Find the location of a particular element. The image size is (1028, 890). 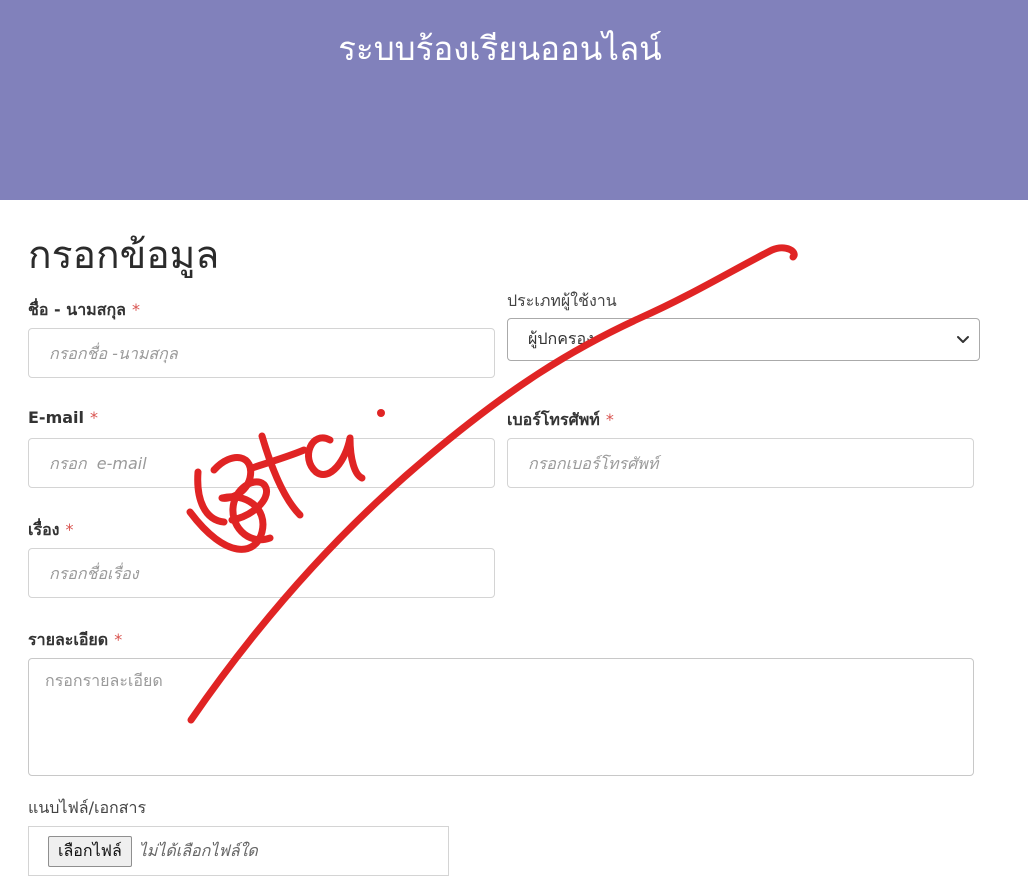

phone-label: เบอร์โทรศัพท์ * is located at coordinates (560, 420).